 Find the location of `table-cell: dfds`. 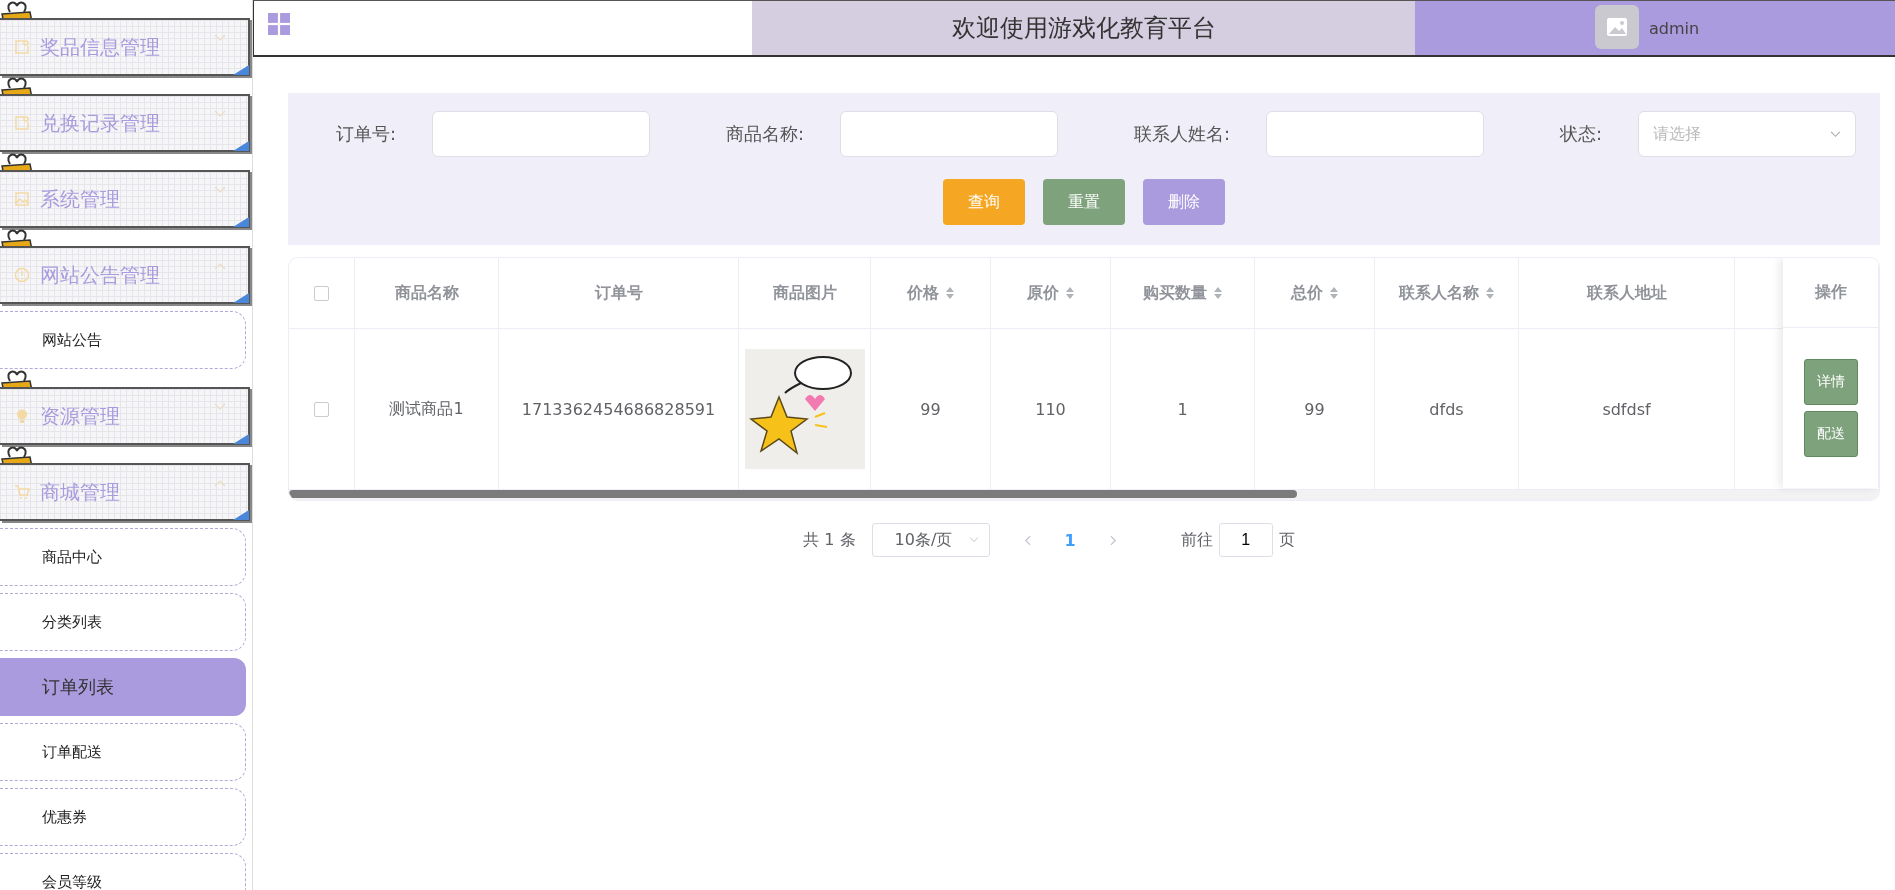

table-cell: dfds is located at coordinates (1446, 409).